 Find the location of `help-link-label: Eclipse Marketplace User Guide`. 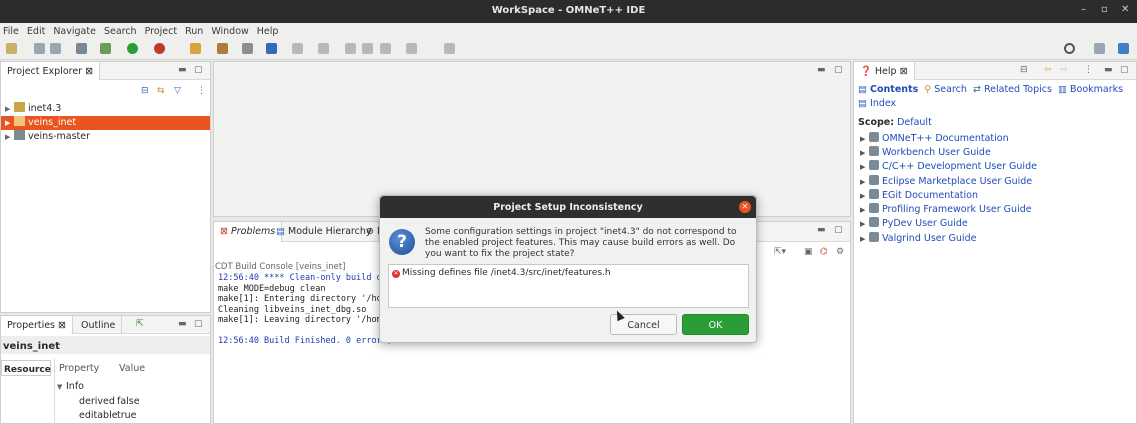

help-link-label: Eclipse Marketplace User Guide is located at coordinates (957, 181).